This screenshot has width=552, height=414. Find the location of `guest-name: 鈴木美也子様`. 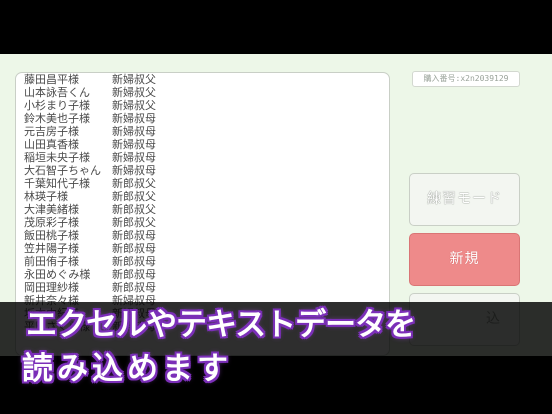

guest-name: 鈴木美也子様 is located at coordinates (57, 118).